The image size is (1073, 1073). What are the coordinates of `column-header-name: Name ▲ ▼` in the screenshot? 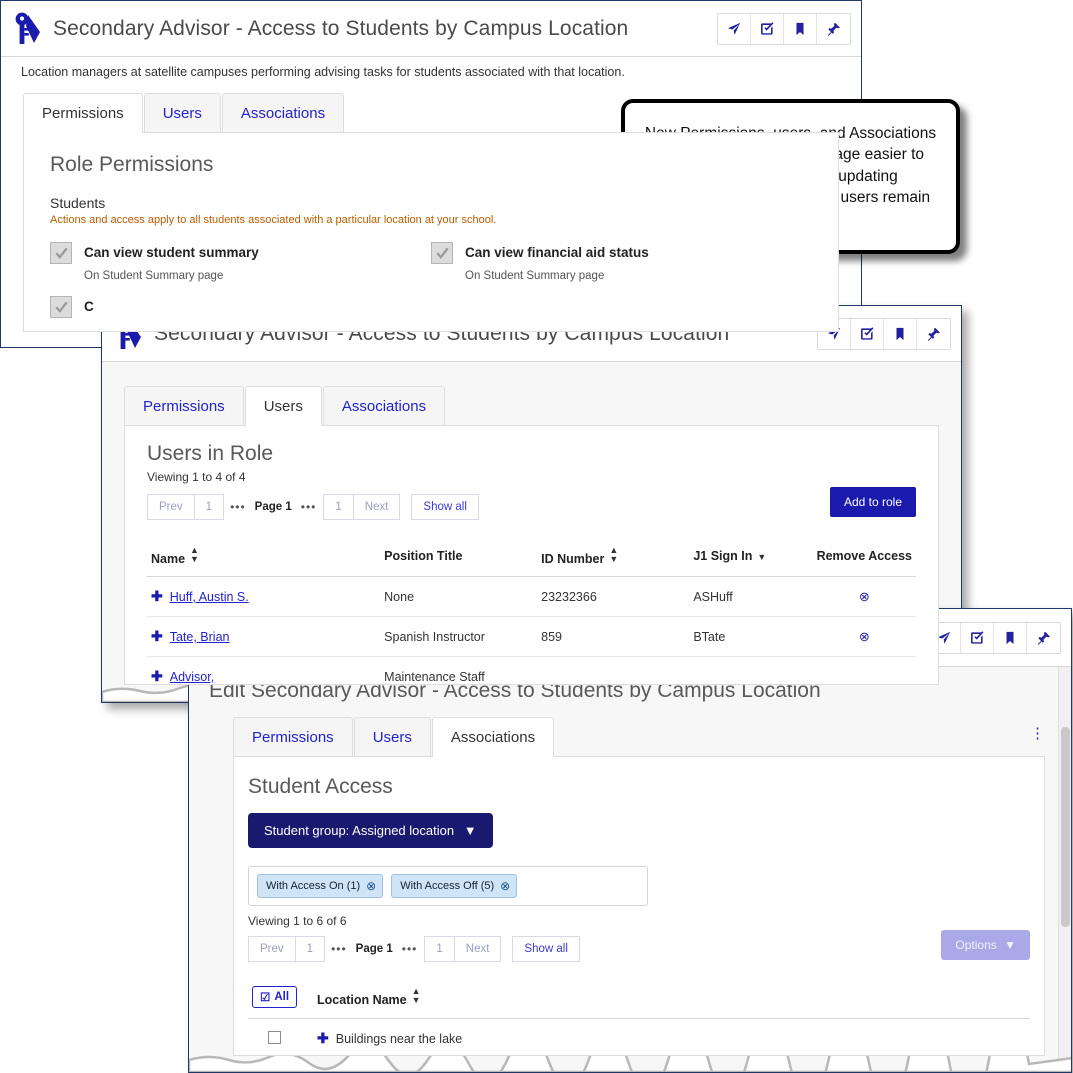 It's located at (264, 556).